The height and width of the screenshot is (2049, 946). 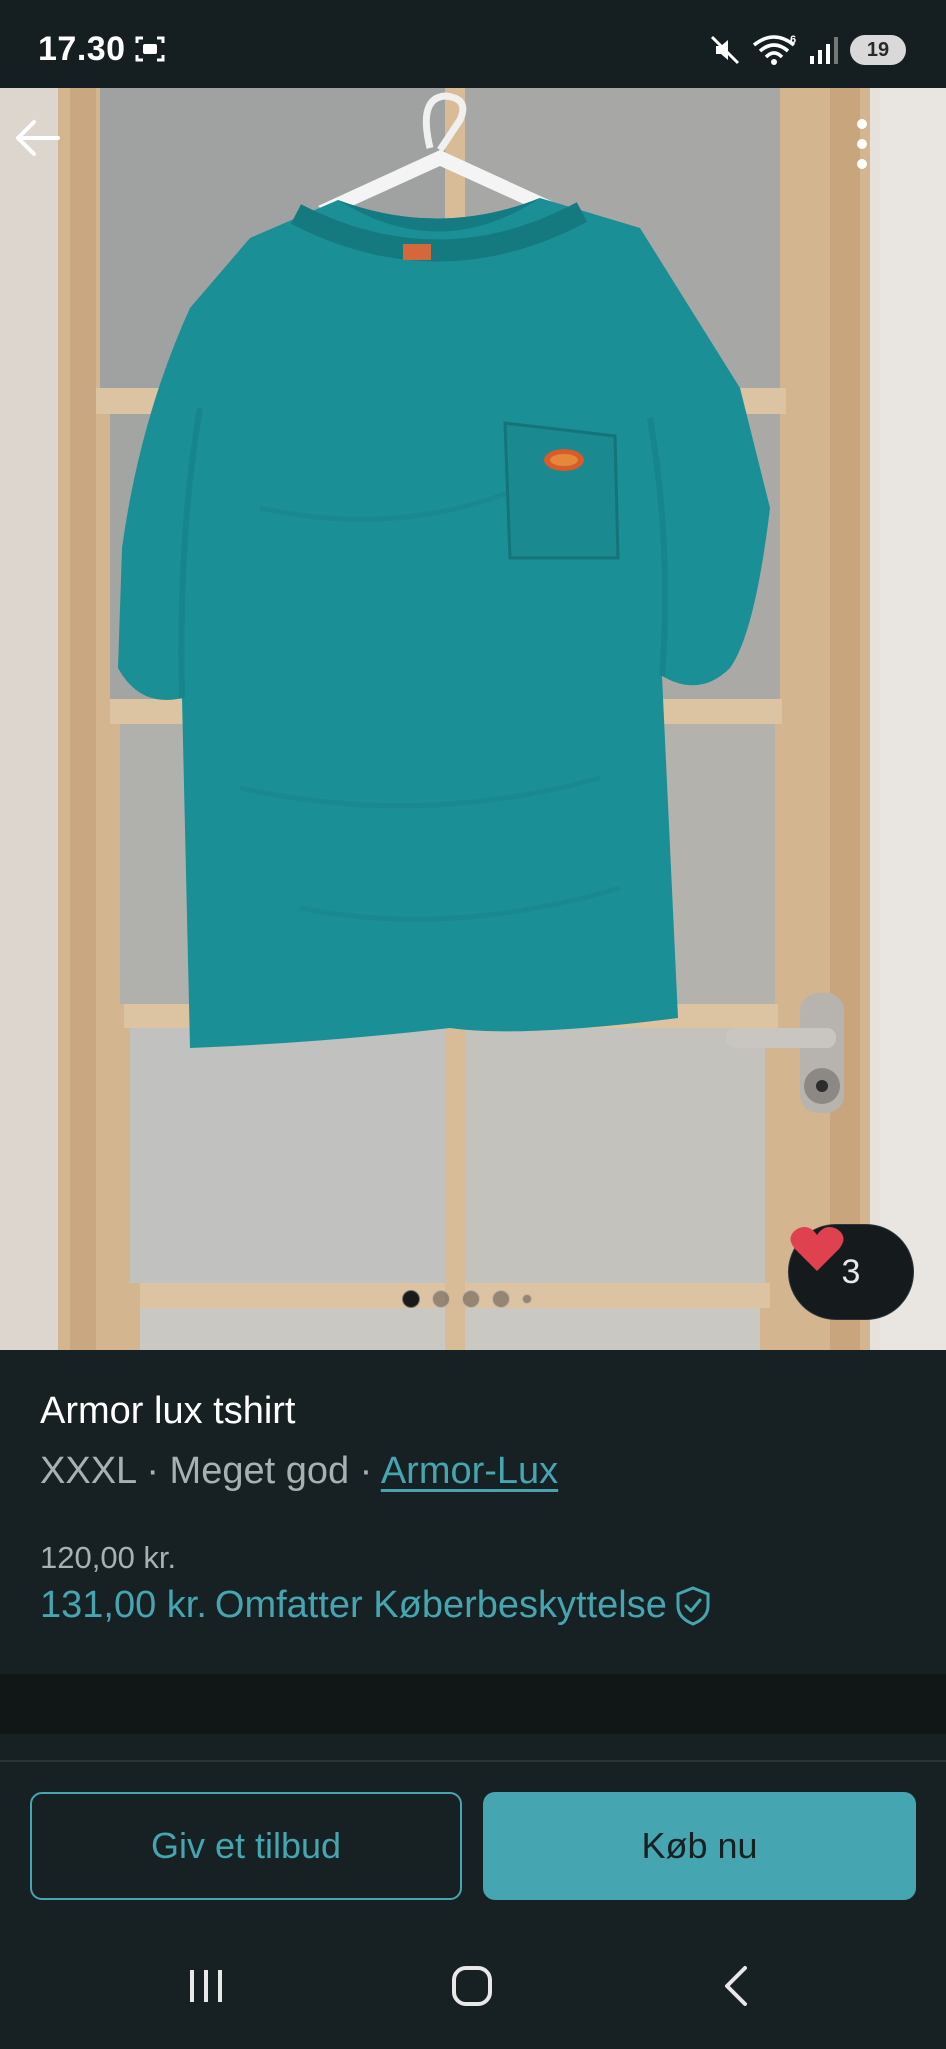 What do you see at coordinates (38, 138) in the screenshot?
I see `arrow-left-icon` at bounding box center [38, 138].